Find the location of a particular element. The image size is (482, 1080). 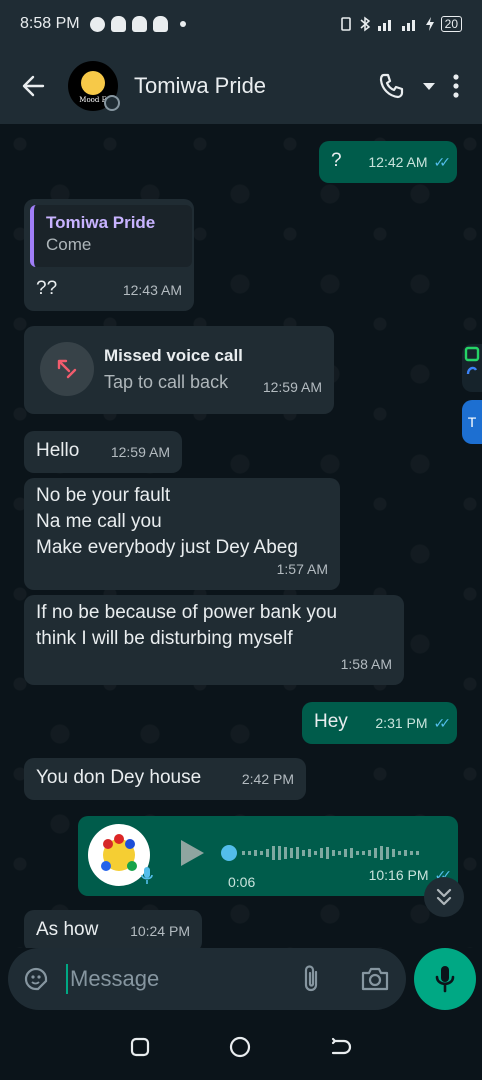

message-bubble-incoming: As how 10:24 PM is located at coordinates (113, 929).